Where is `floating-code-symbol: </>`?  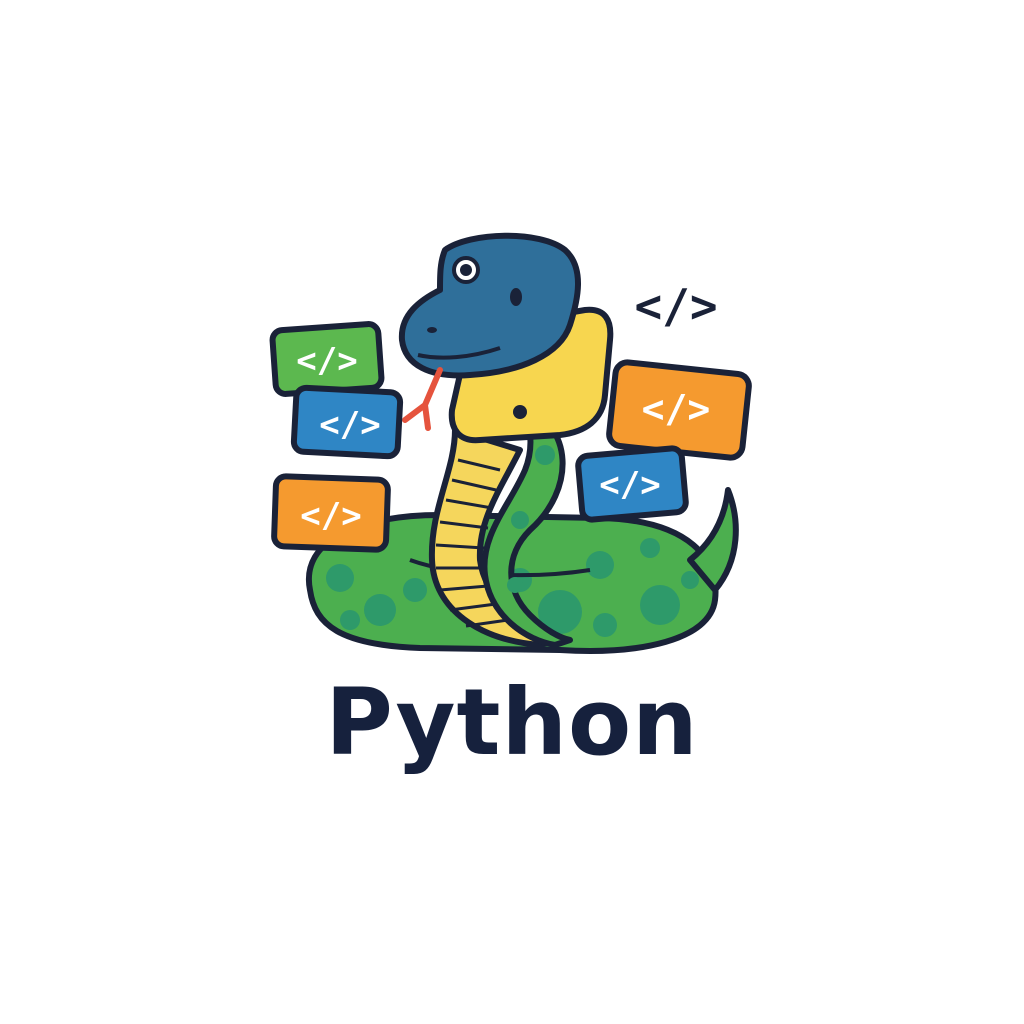
floating-code-symbol: </> is located at coordinates (675, 306).